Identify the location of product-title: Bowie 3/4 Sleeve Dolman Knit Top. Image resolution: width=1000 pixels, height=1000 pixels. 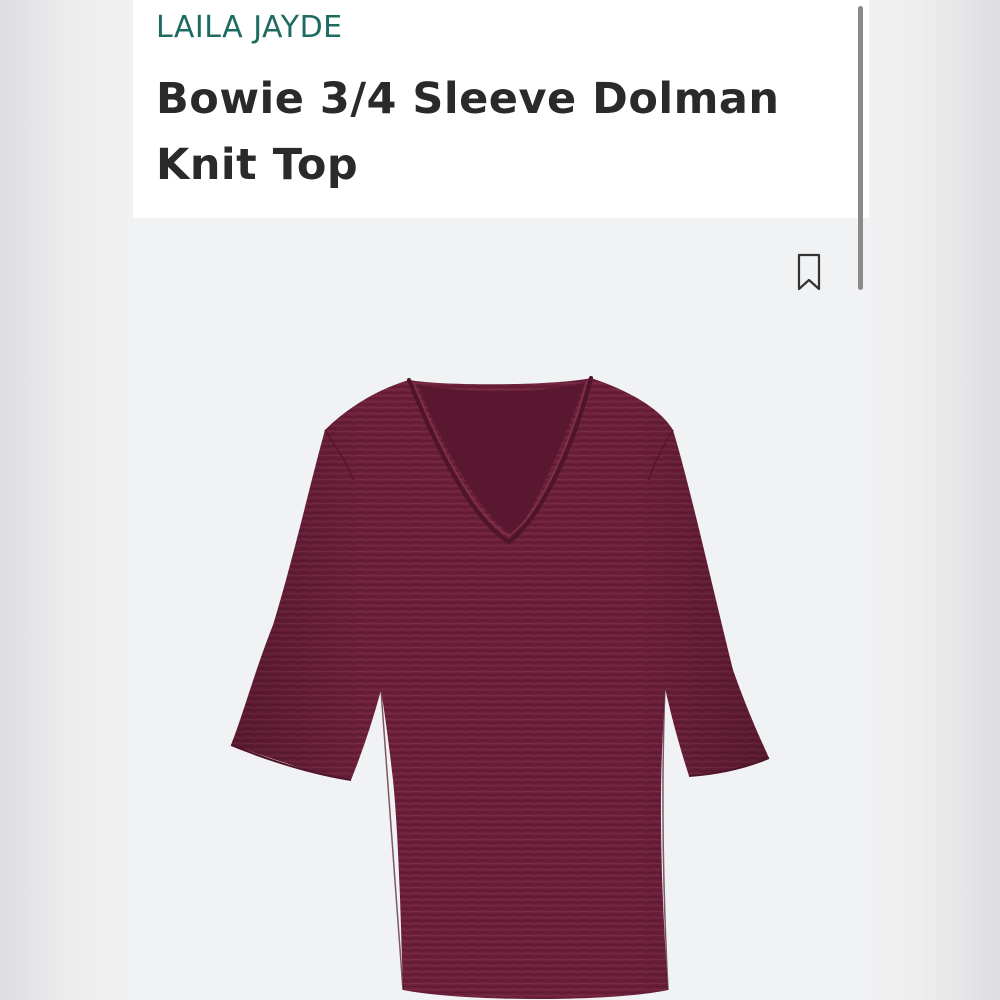
(468, 132).